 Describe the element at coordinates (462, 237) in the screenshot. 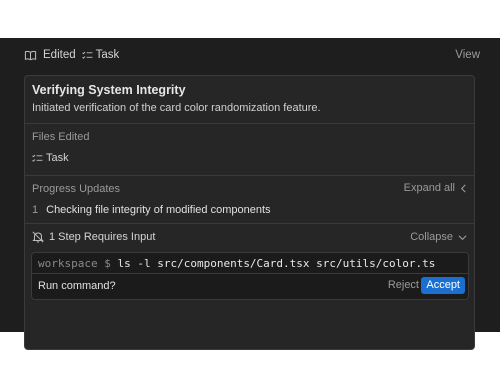

I see `chevron-down-icon` at that location.